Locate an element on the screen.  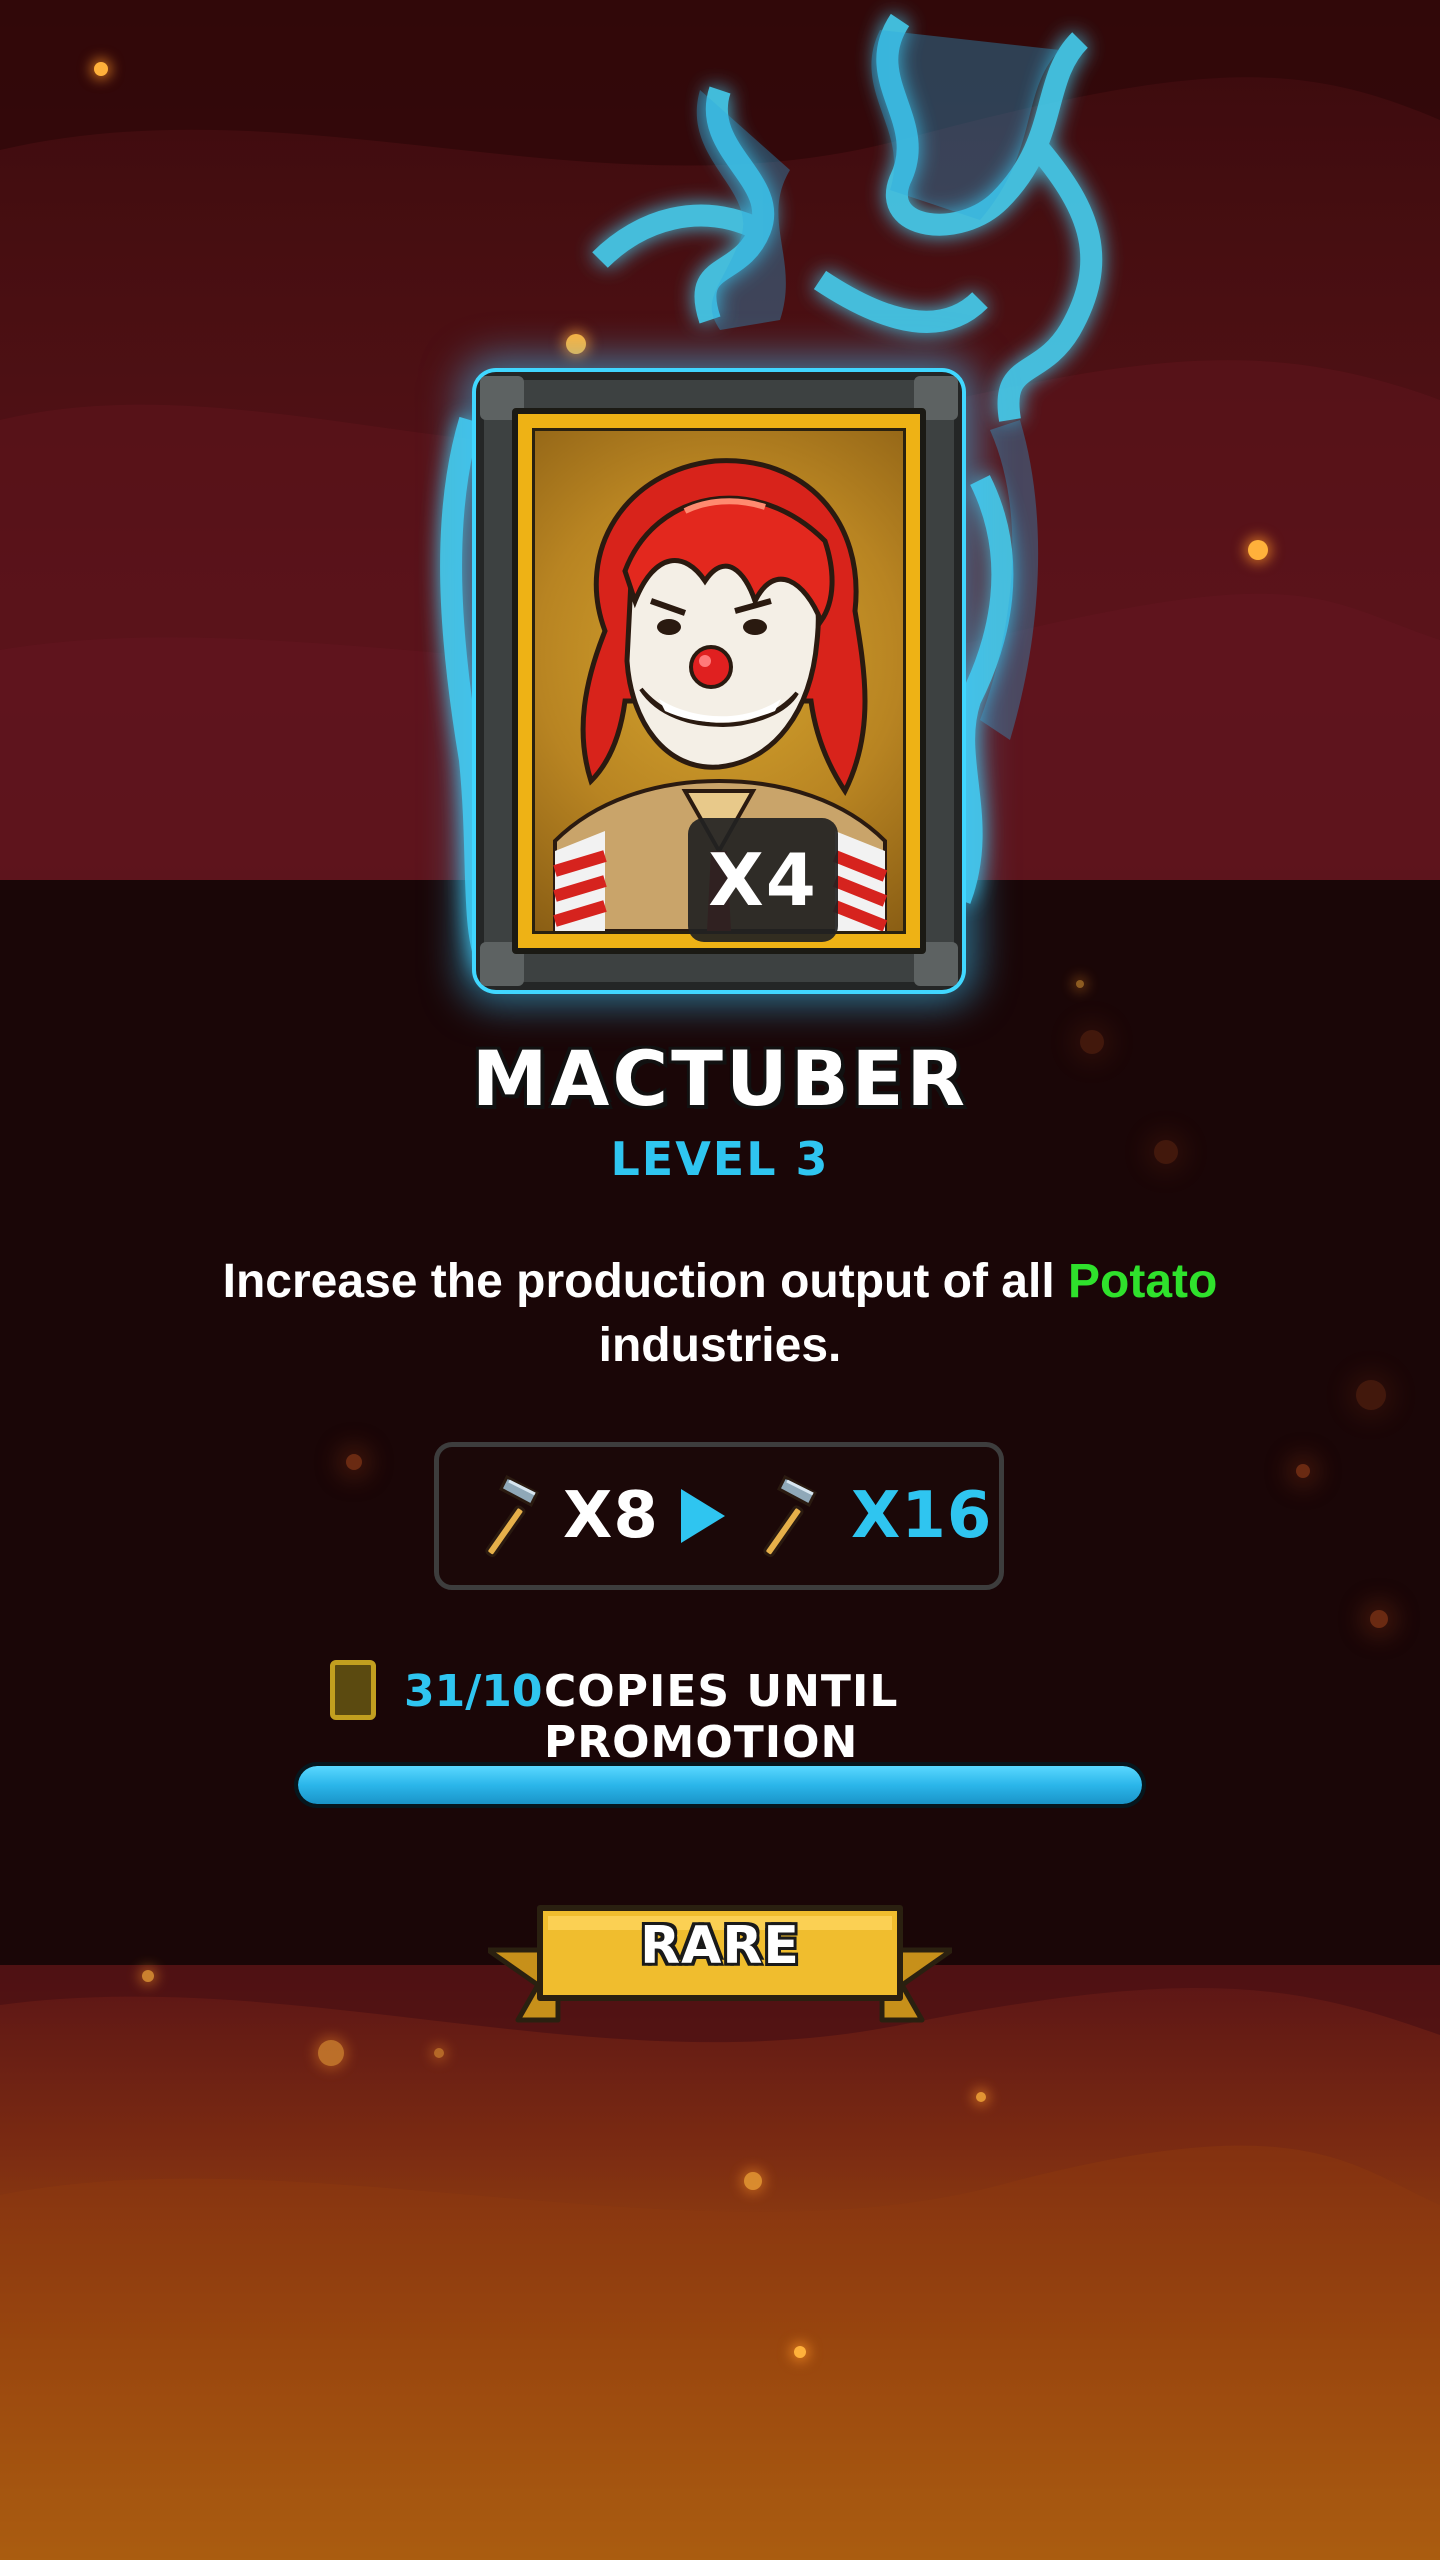
card-title: MACTUBER is located at coordinates (720, 1078).